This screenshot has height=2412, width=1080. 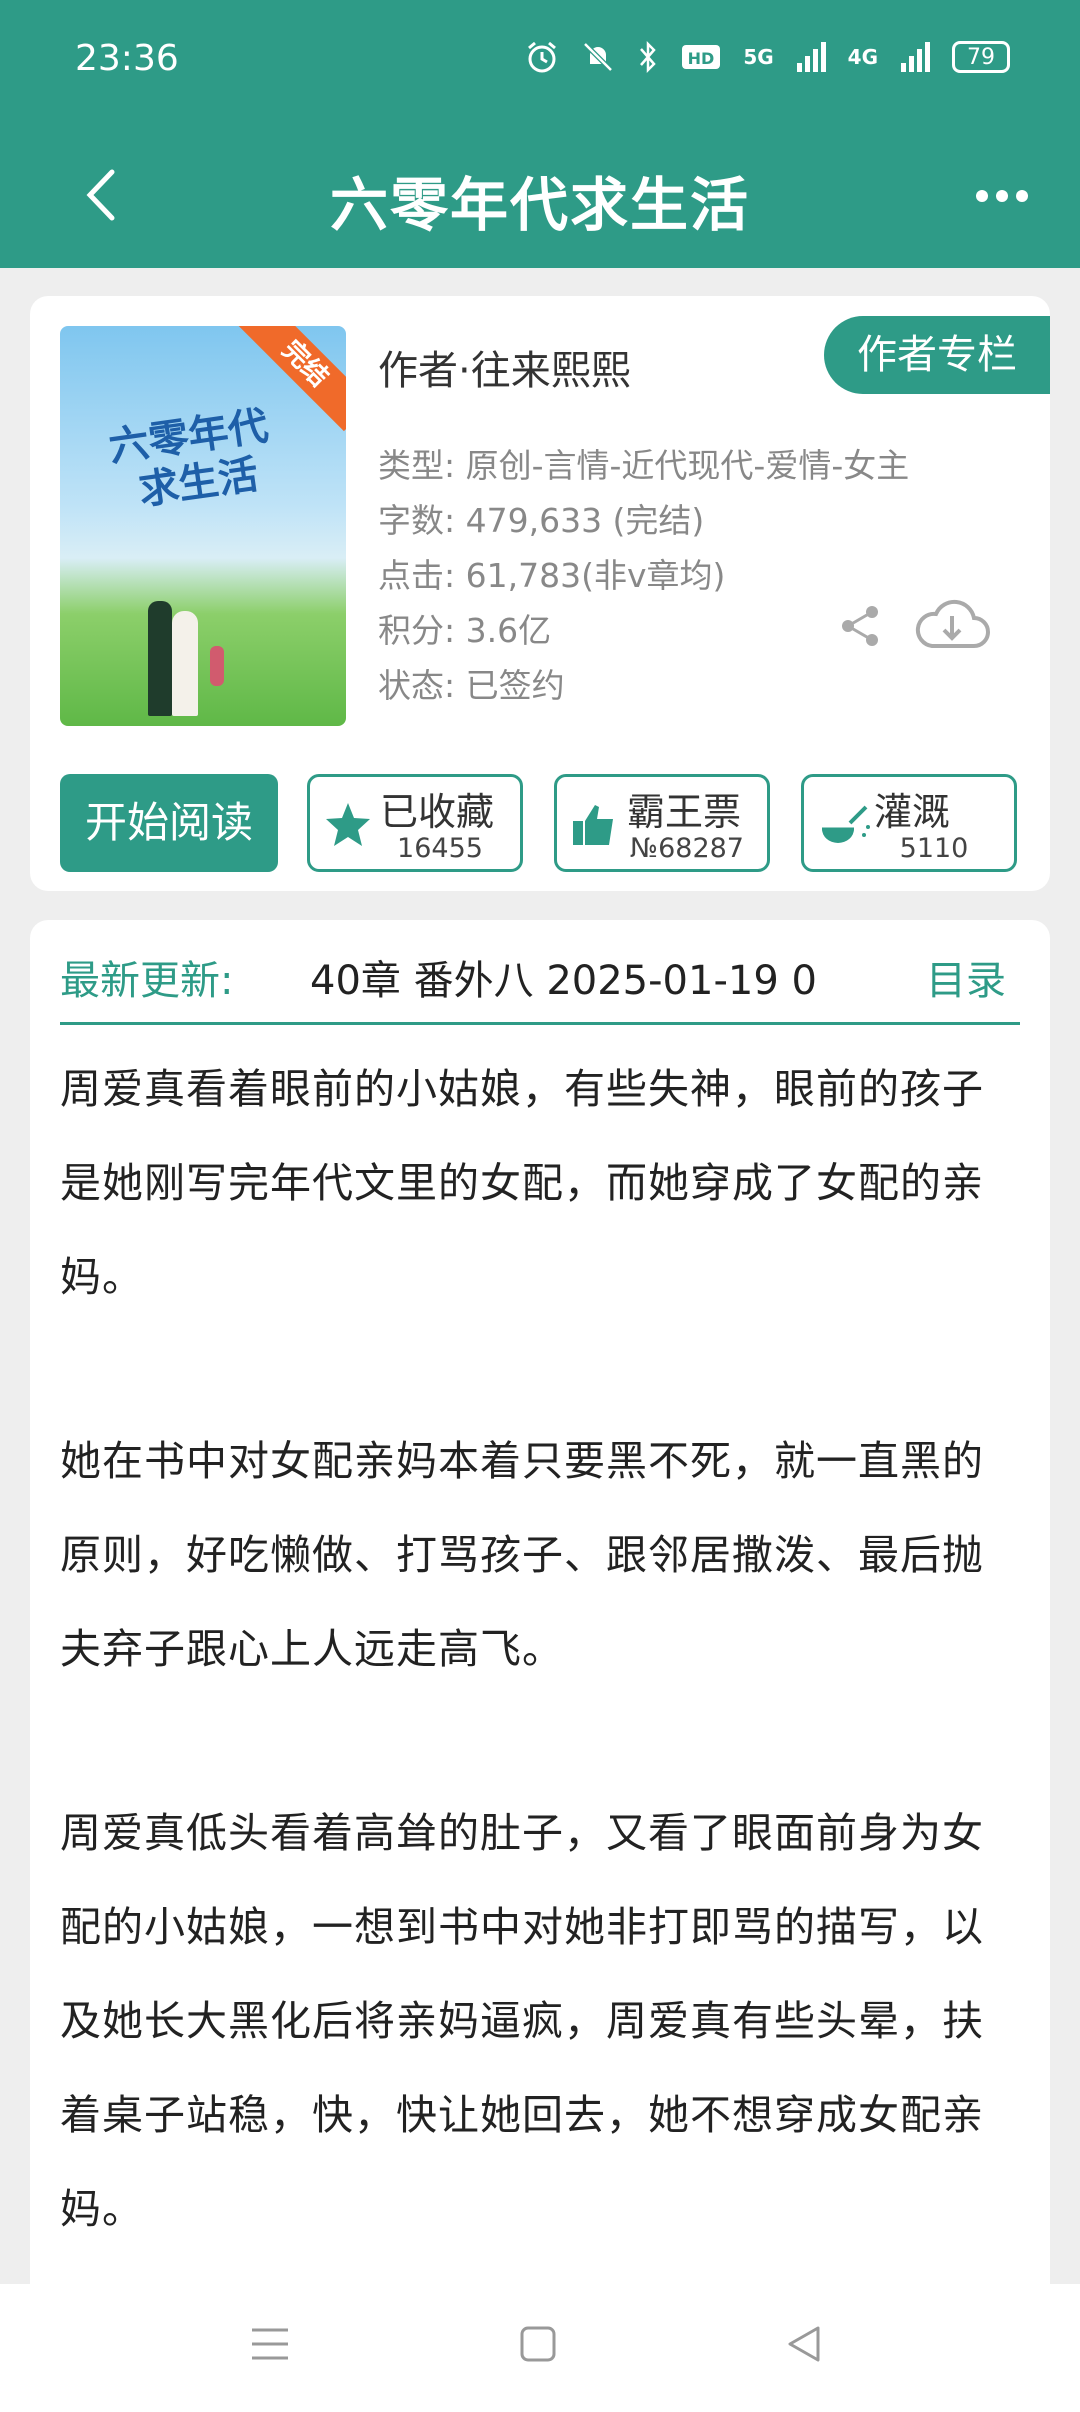 What do you see at coordinates (912, 812) in the screenshot?
I see `irrigate-label: 灌溉` at bounding box center [912, 812].